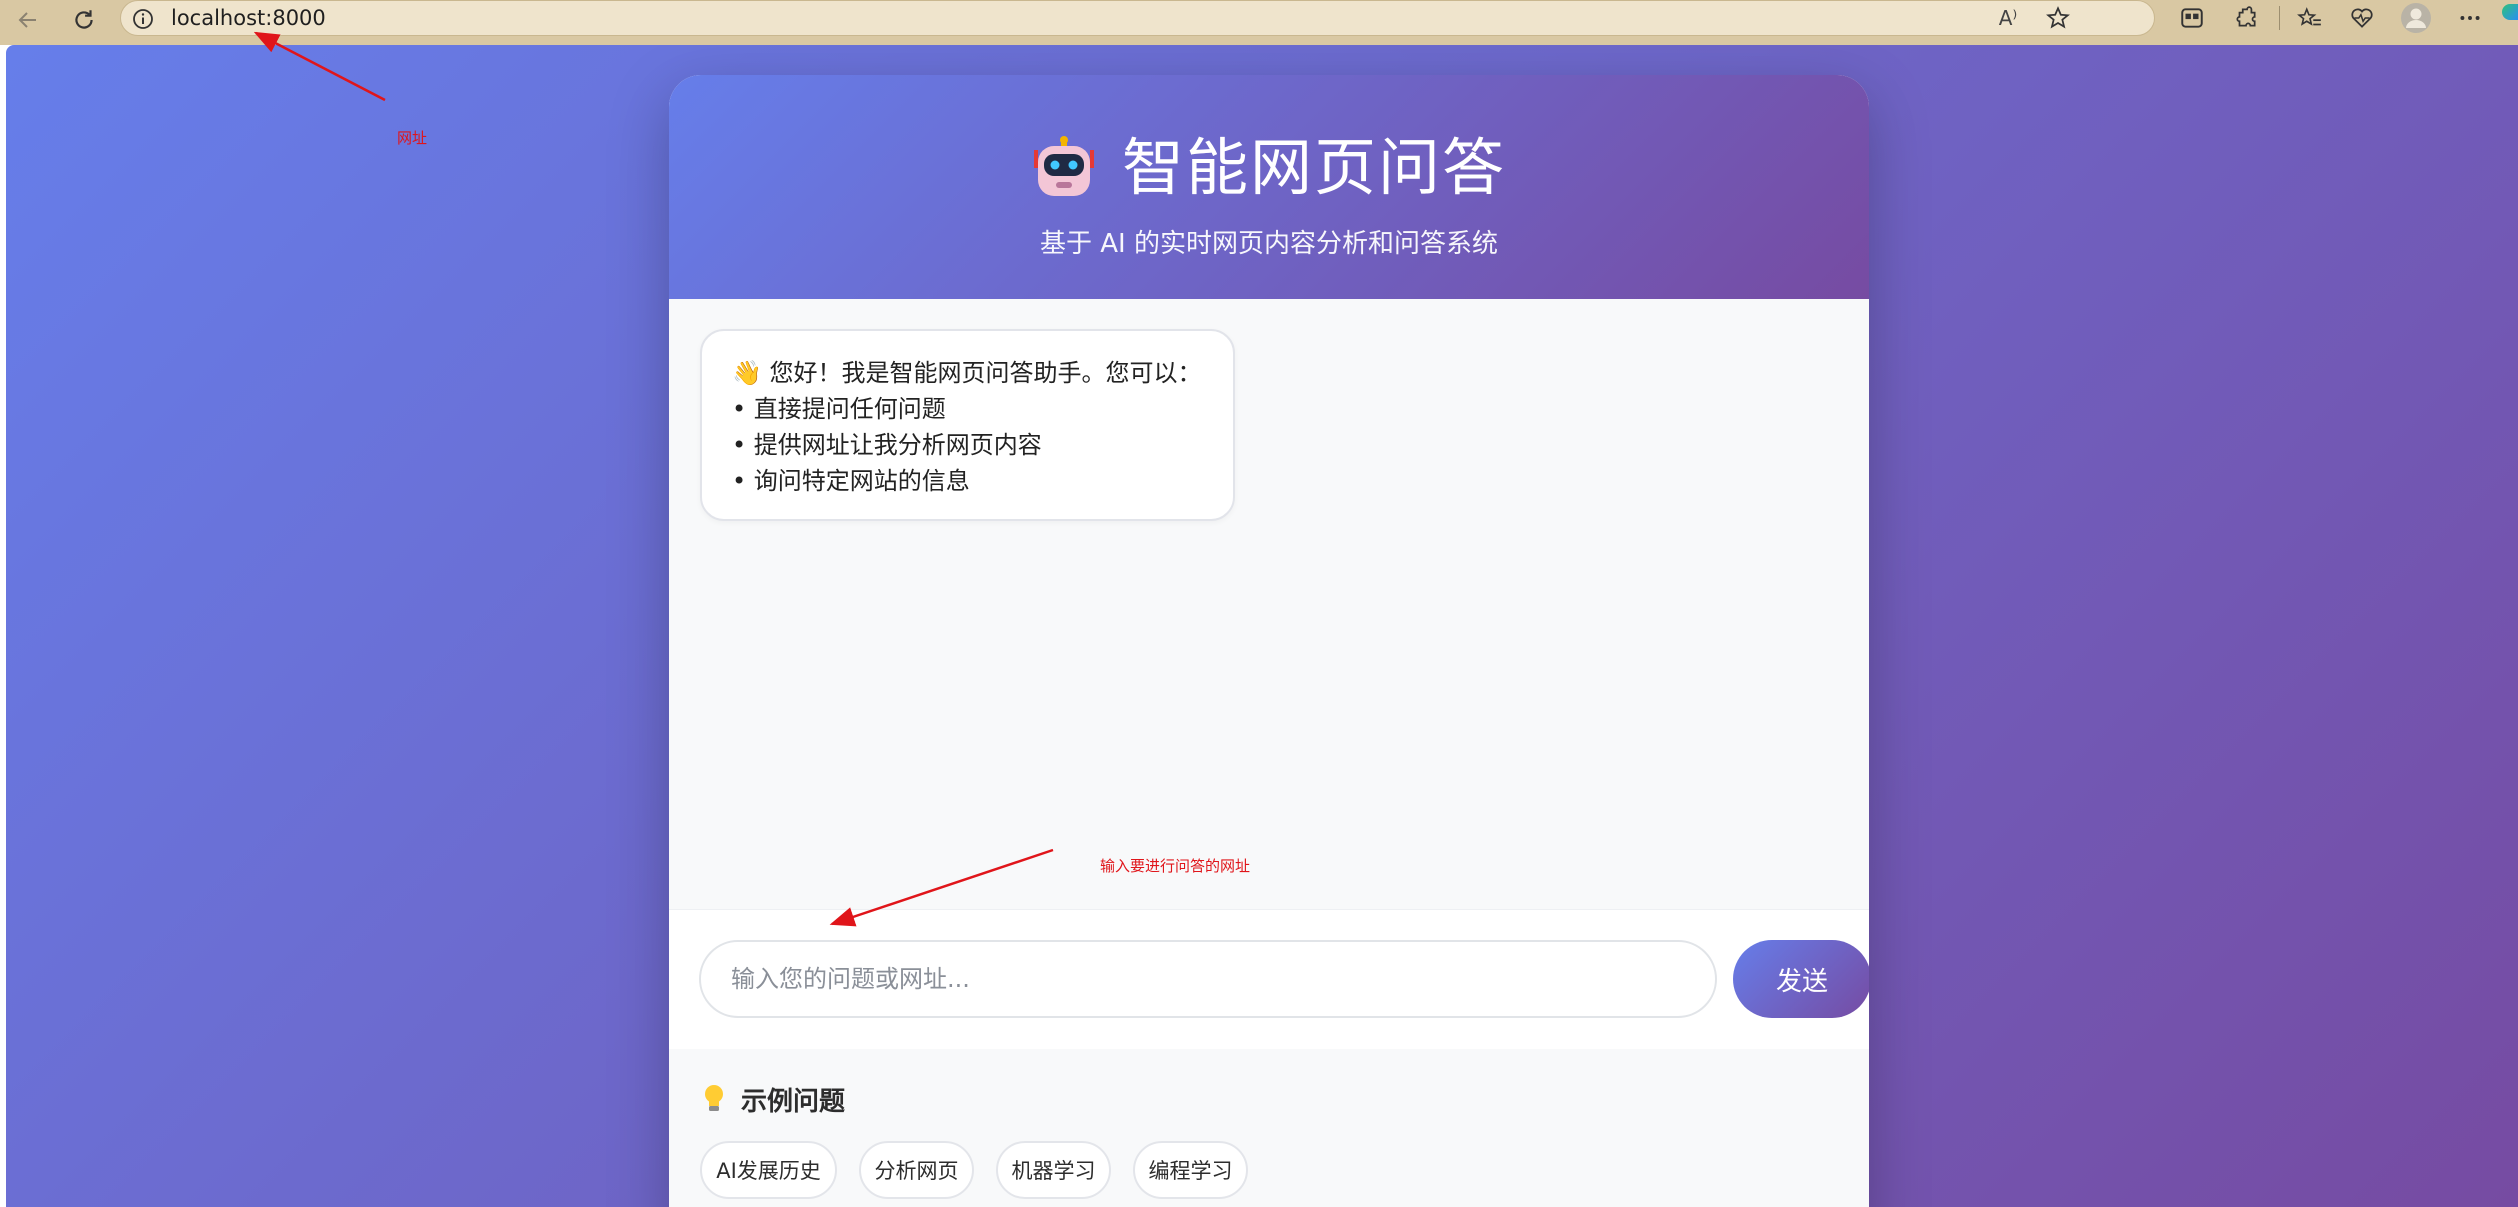 The image size is (2518, 1207). What do you see at coordinates (851, 481) in the screenshot?
I see `message-line: • 询问特定网站的信息` at bounding box center [851, 481].